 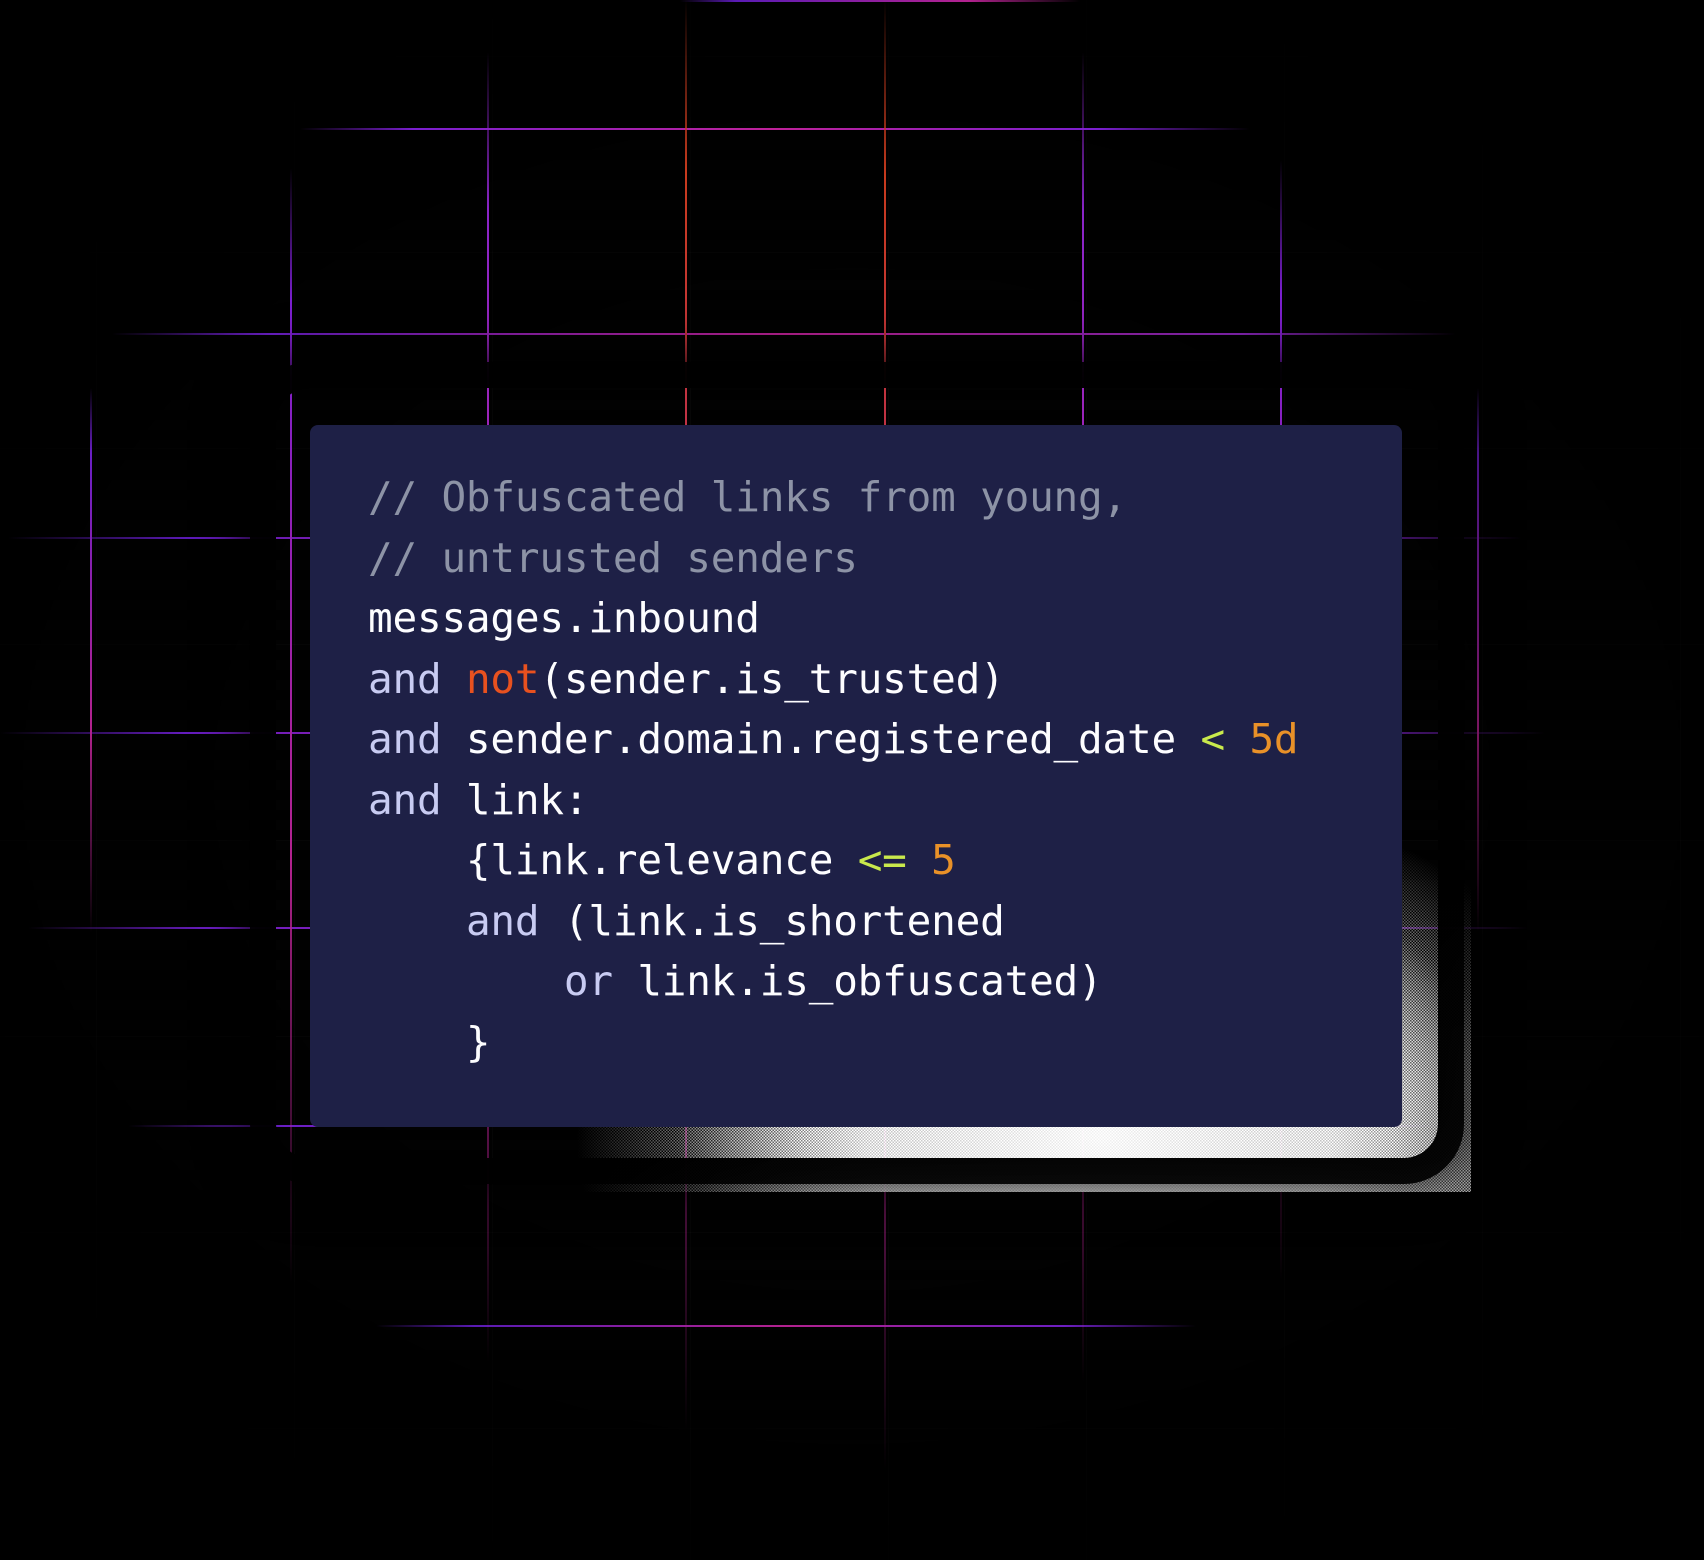 I want to click on code-token-number: 5d, so click(x=1274, y=739).